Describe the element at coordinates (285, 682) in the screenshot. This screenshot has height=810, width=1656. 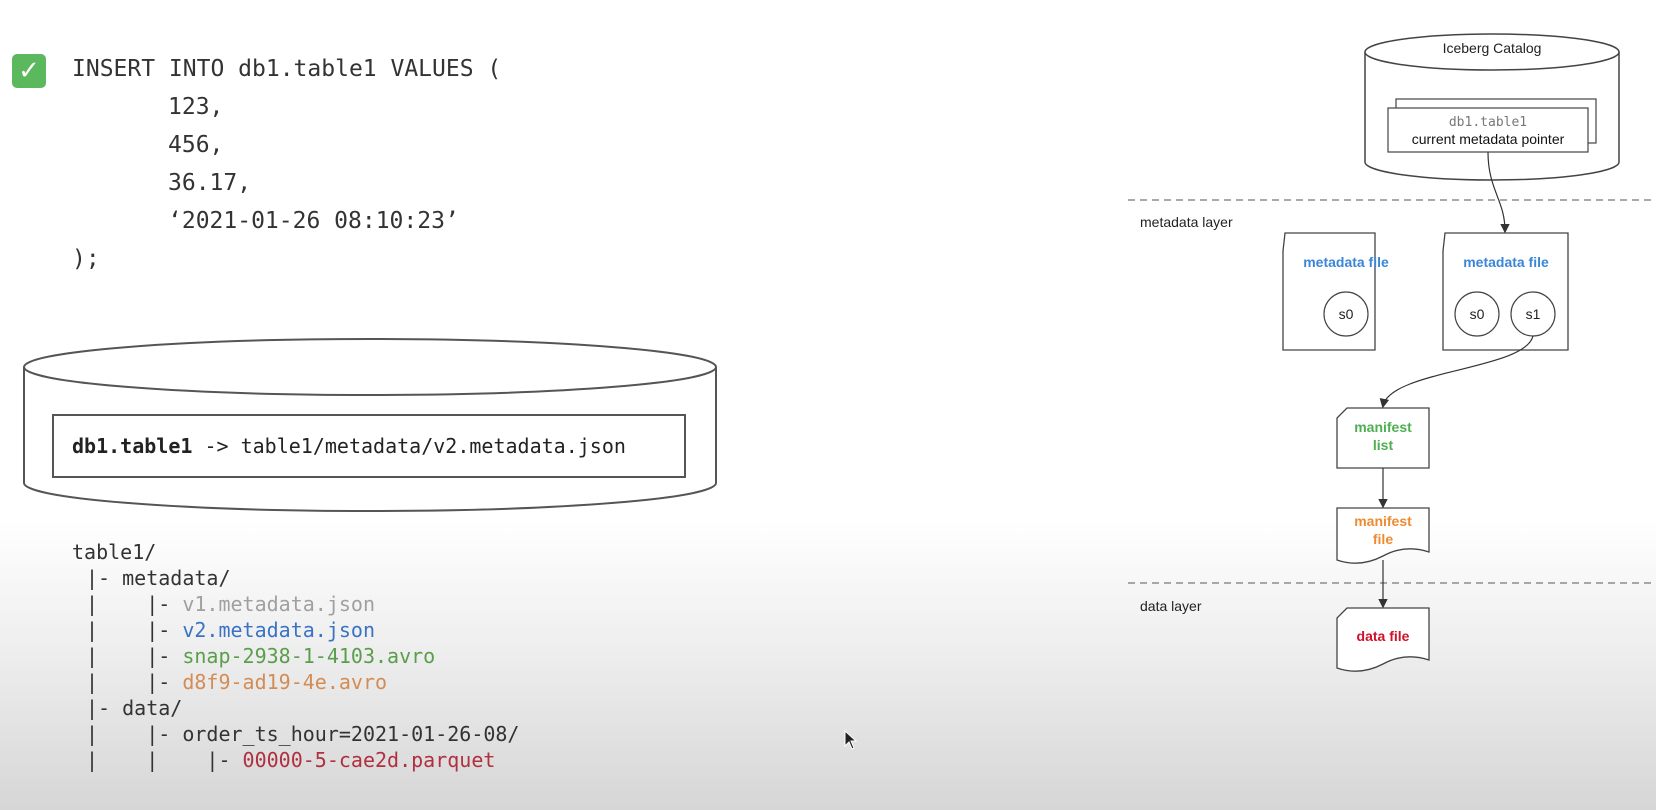
I see `tree-file-manifest: d8f9-ad19-4e.avro` at that location.